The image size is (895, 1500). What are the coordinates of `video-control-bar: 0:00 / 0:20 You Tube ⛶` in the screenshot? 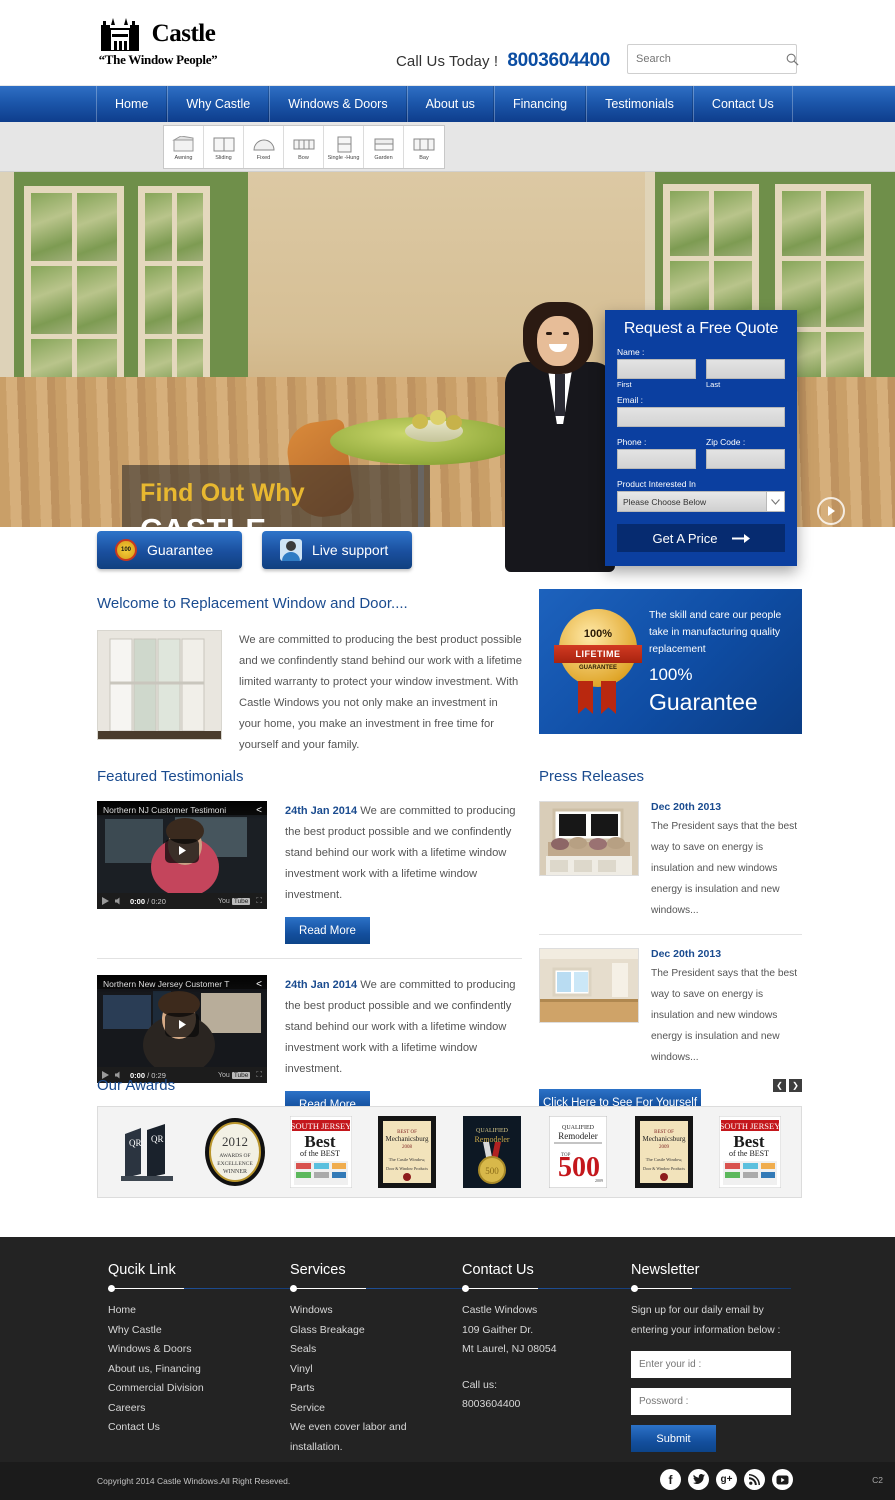 It's located at (182, 901).